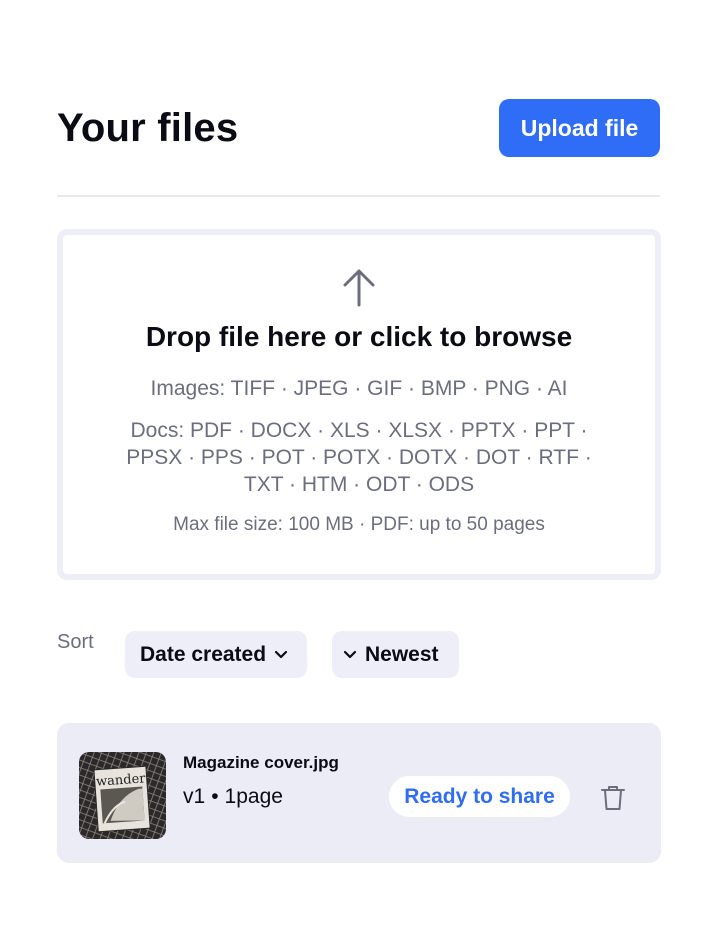 The width and height of the screenshot is (718, 925). I want to click on sort-field-select: Date created, so click(216, 654).